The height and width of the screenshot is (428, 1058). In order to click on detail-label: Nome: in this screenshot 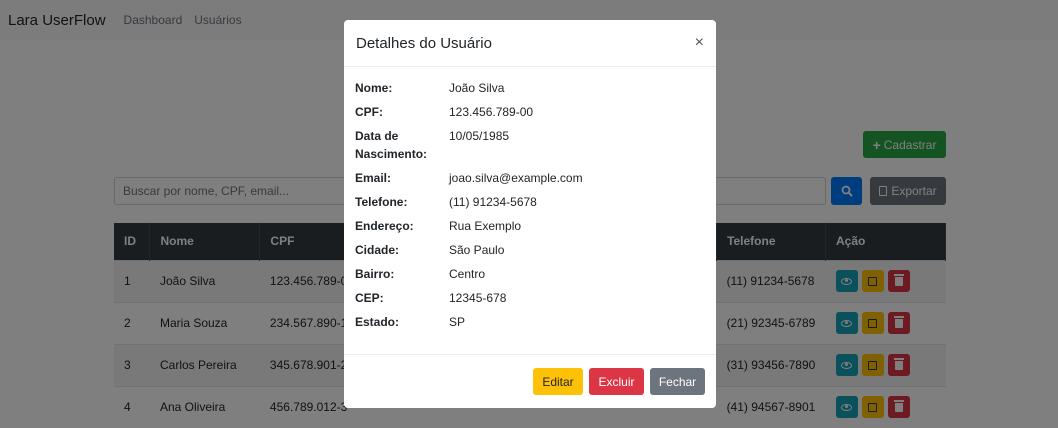, I will do `click(374, 88)`.